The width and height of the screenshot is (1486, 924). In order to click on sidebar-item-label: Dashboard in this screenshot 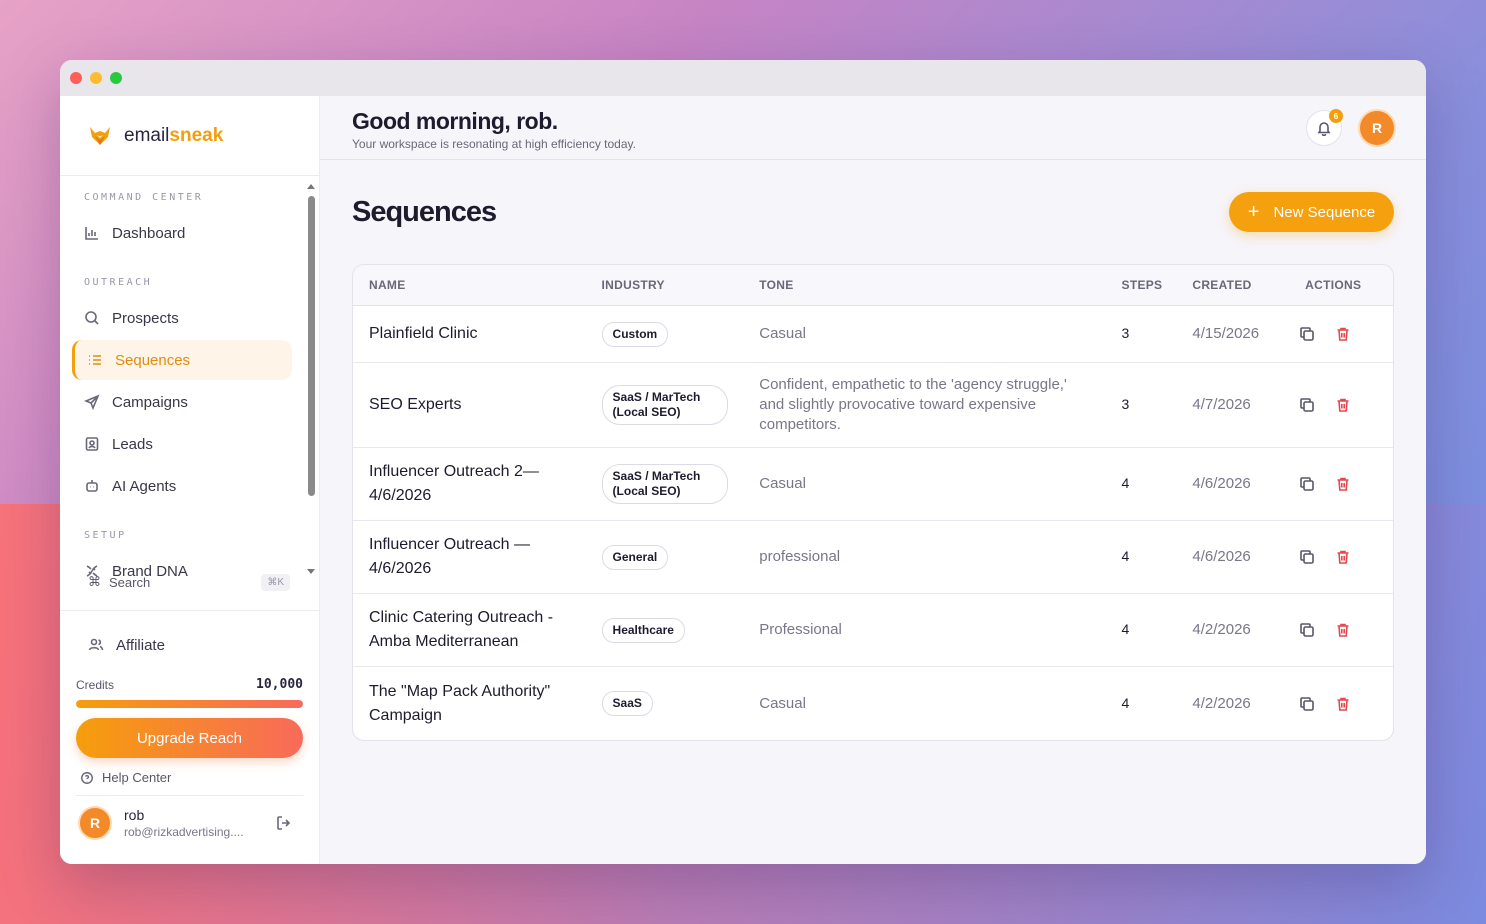, I will do `click(149, 233)`.